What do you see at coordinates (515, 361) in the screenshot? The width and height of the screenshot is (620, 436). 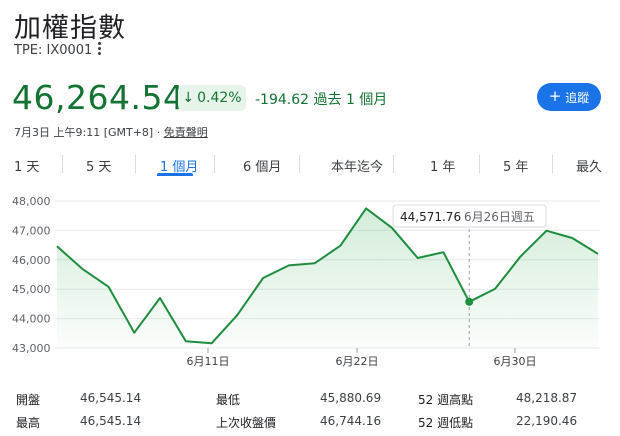 I see `x-tick-label: 6月30日` at bounding box center [515, 361].